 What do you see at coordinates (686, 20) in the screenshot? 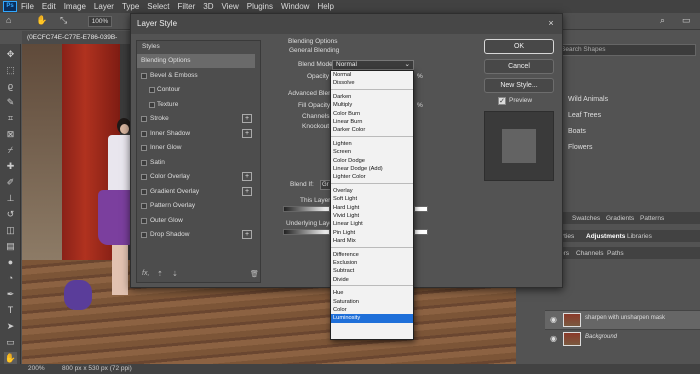
I see `workspace-icon: ▭` at bounding box center [686, 20].